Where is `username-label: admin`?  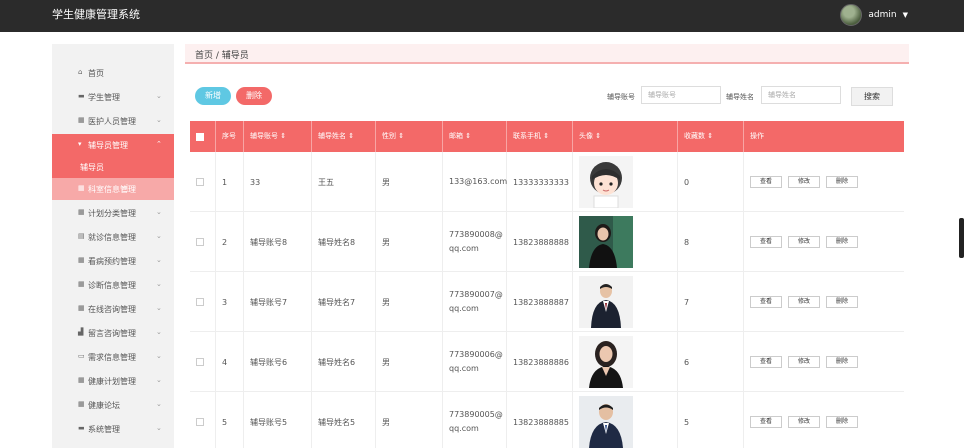 username-label: admin is located at coordinates (882, 15).